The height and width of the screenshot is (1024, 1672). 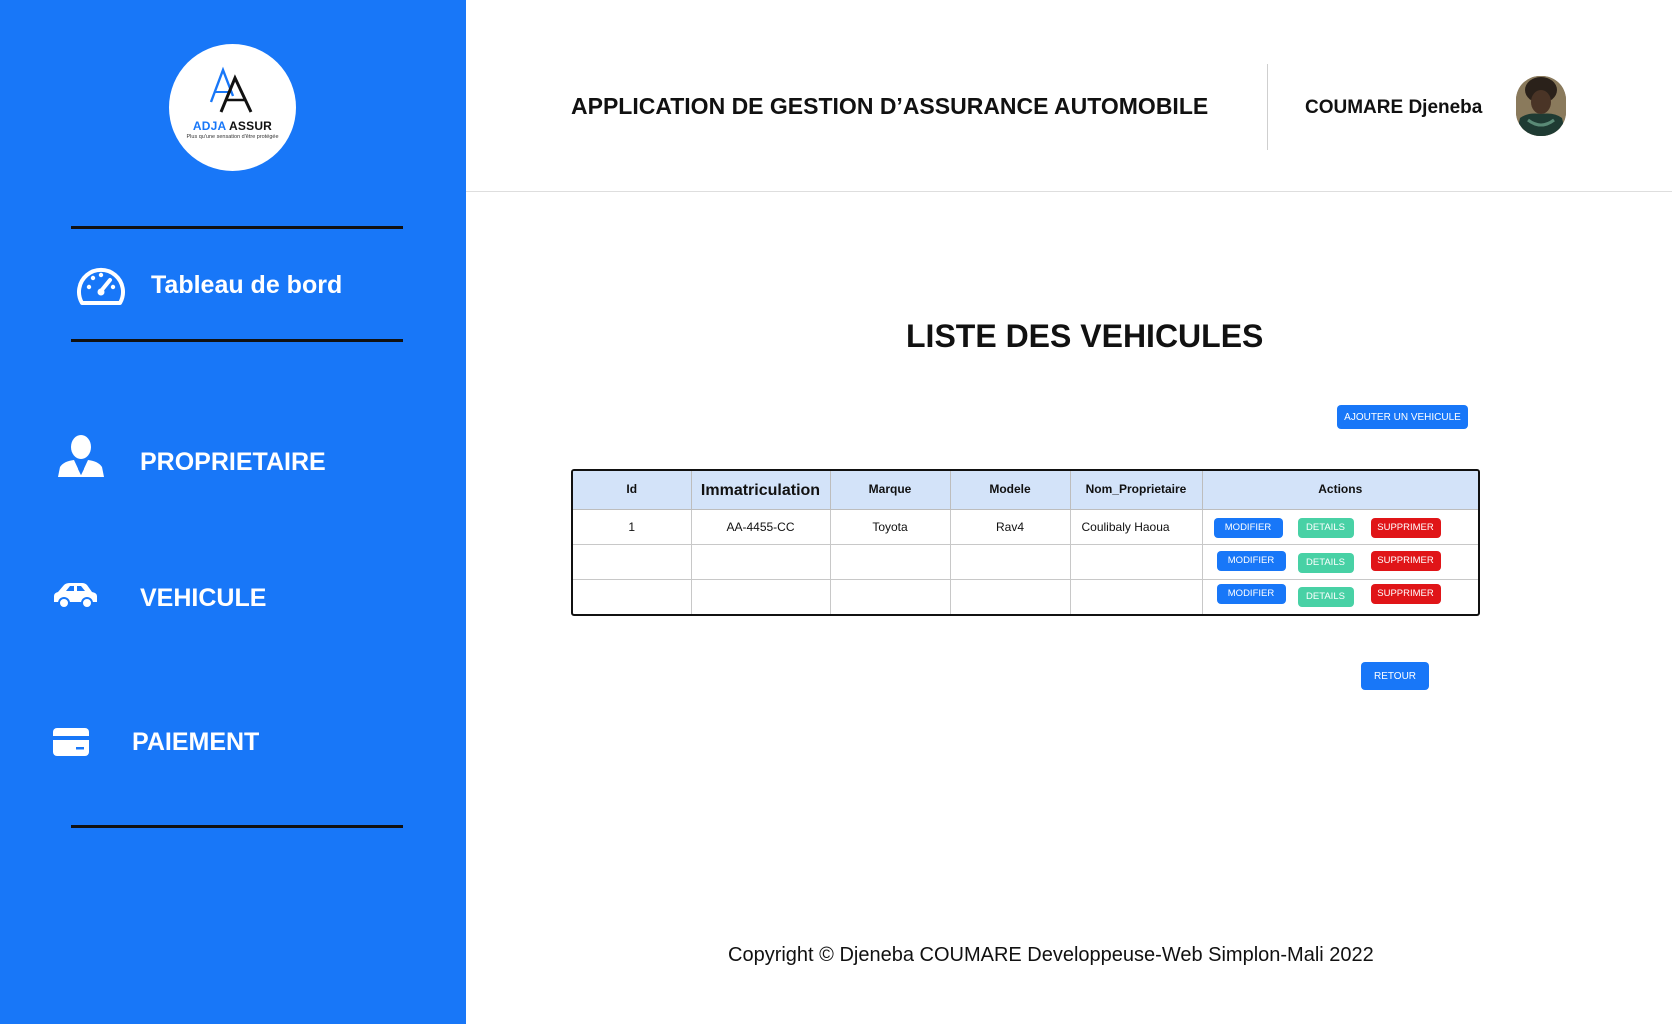 I want to click on column-header-id: Id, so click(x=632, y=490).